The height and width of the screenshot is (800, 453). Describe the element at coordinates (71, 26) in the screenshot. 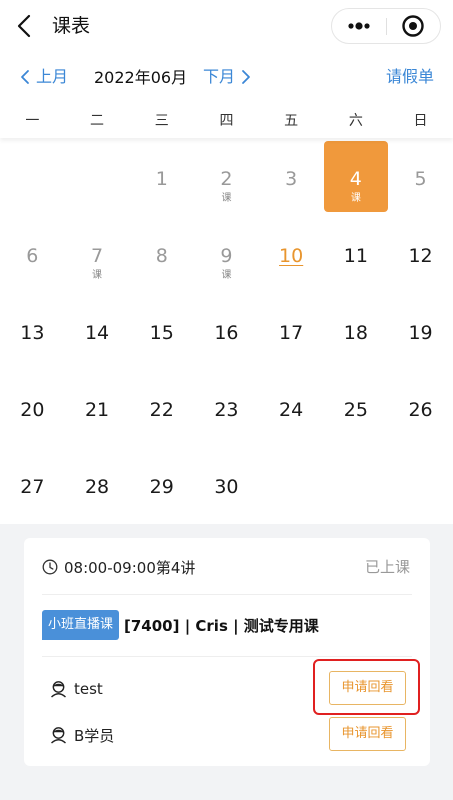

I see `page-title: 课表` at that location.